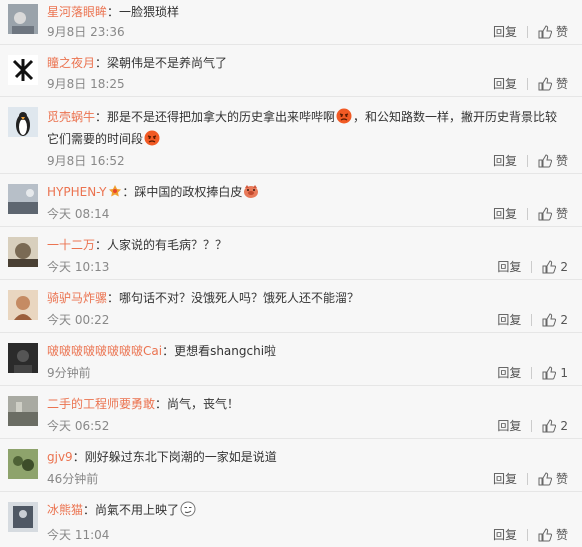 The width and height of the screenshot is (582, 547). Describe the element at coordinates (77, 12) in the screenshot. I see `username-link: 星河落眼眸` at that location.